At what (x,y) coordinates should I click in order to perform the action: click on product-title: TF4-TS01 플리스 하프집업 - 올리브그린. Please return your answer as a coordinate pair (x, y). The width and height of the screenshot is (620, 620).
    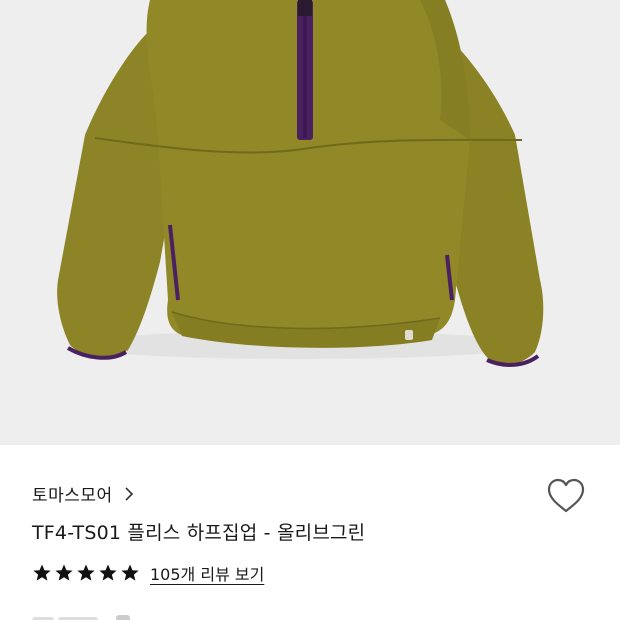
    Looking at the image, I should click on (199, 533).